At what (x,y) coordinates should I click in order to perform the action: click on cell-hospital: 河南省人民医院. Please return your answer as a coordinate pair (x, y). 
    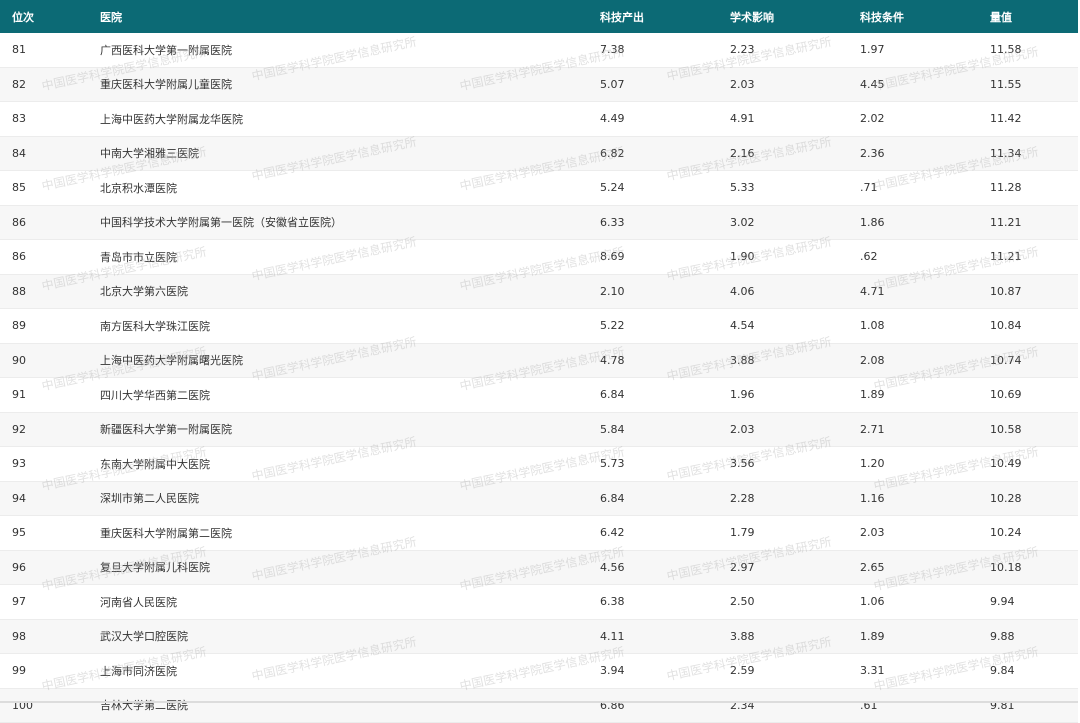
    Looking at the image, I should click on (350, 602).